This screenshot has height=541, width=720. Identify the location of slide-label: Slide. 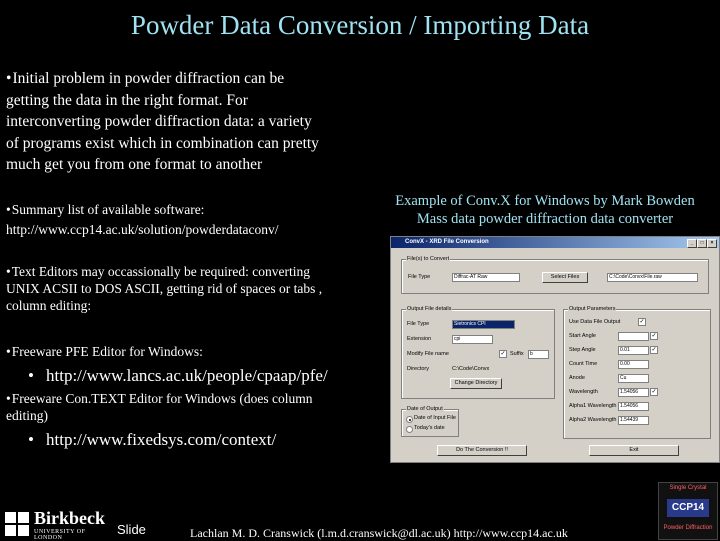
(131, 529).